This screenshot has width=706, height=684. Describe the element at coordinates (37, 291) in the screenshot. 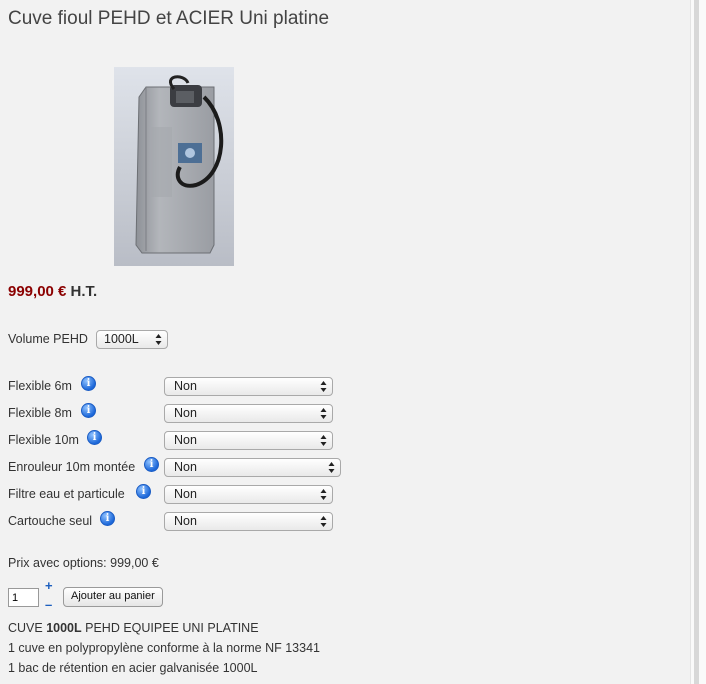

I see `price-amount: 999,00 €` at that location.